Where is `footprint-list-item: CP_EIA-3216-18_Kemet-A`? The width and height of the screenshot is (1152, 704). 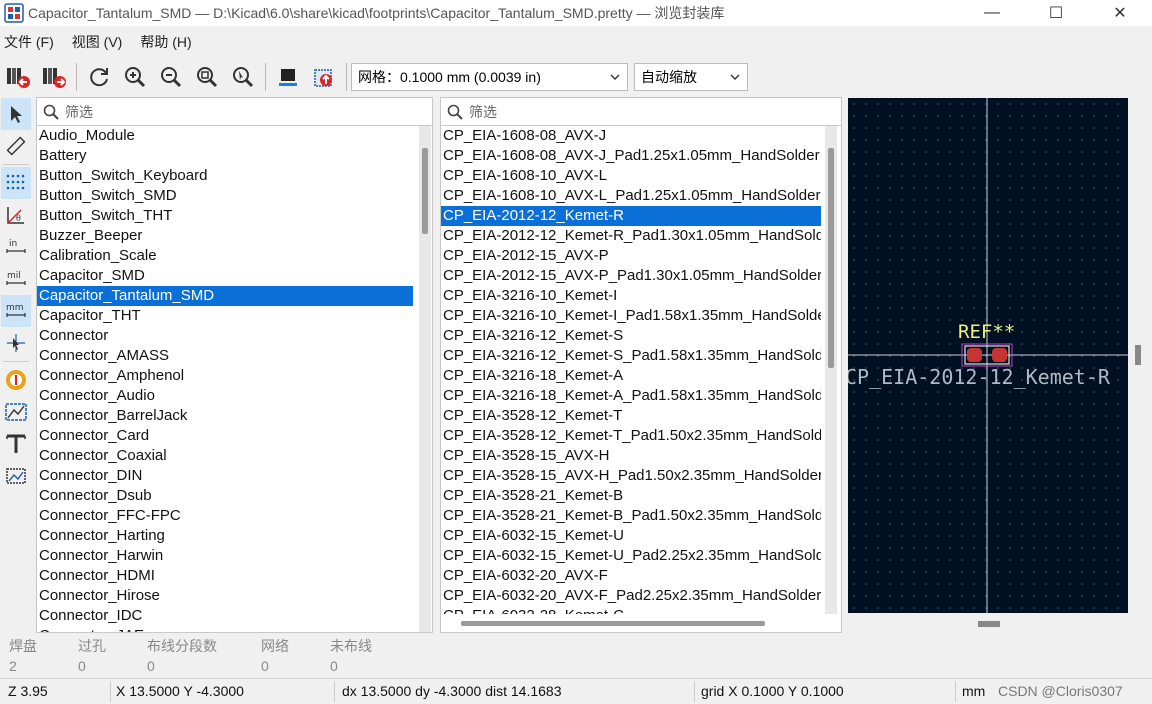
footprint-list-item: CP_EIA-3216-18_Kemet-A is located at coordinates (631, 376).